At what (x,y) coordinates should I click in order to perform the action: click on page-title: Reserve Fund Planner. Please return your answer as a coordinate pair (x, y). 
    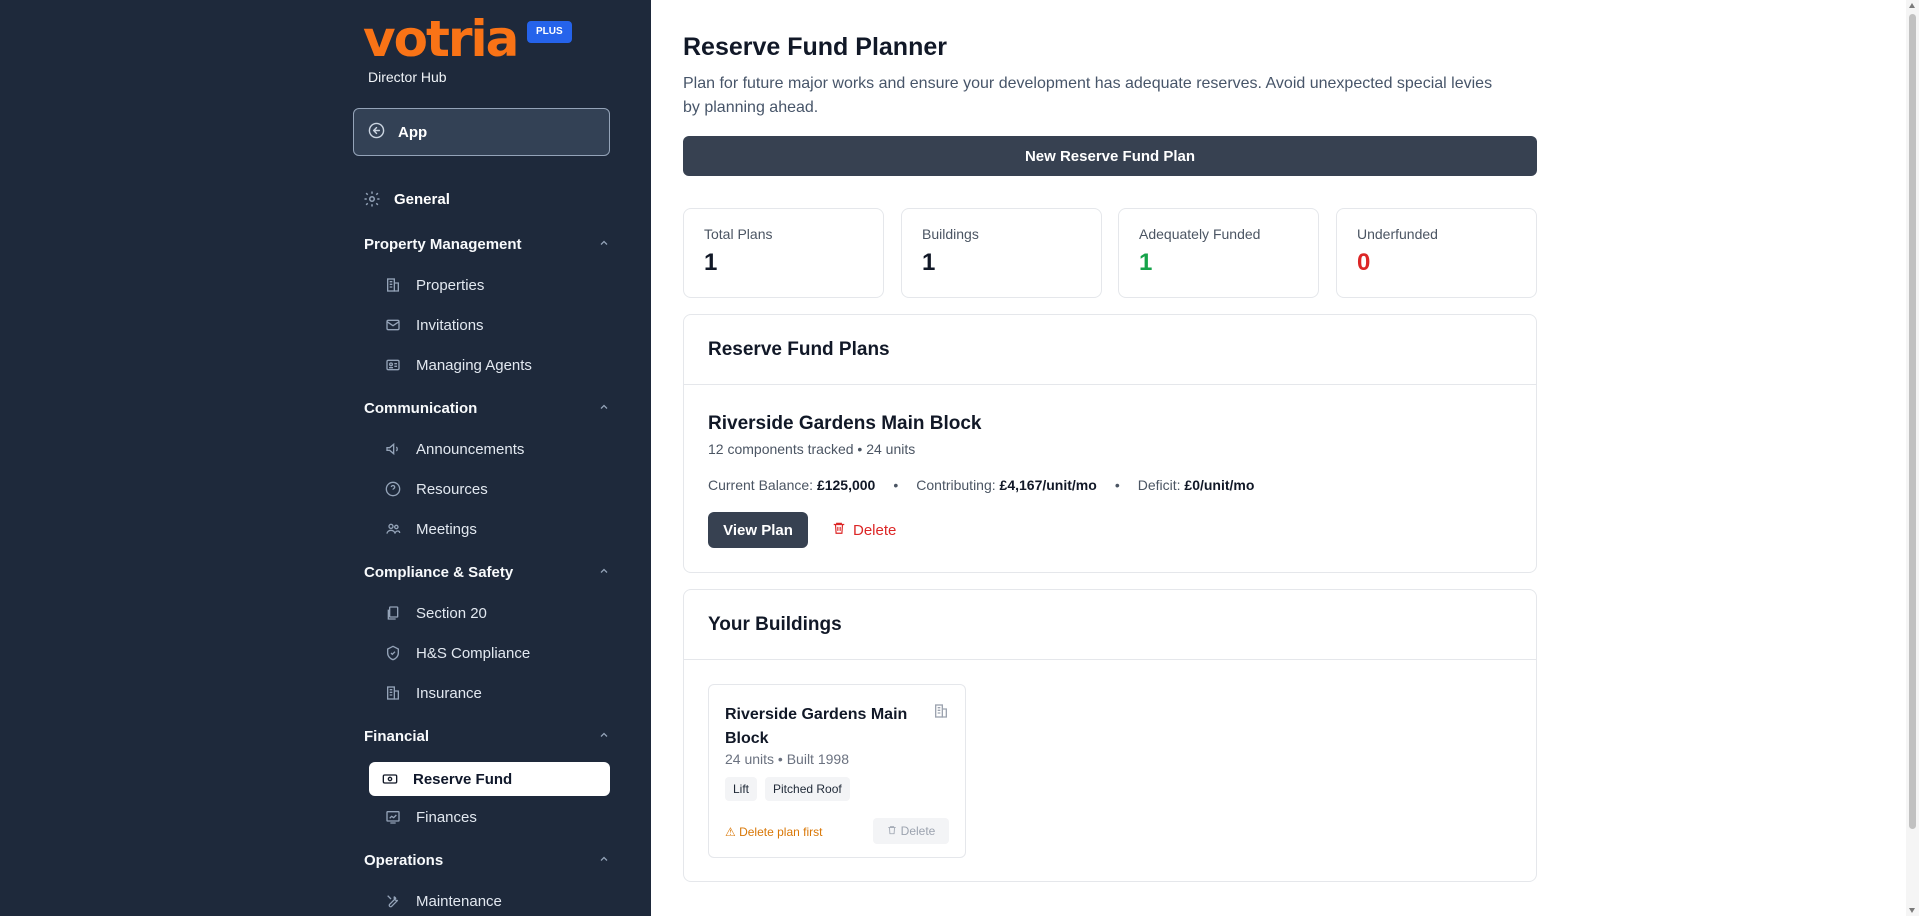
    Looking at the image, I should click on (815, 47).